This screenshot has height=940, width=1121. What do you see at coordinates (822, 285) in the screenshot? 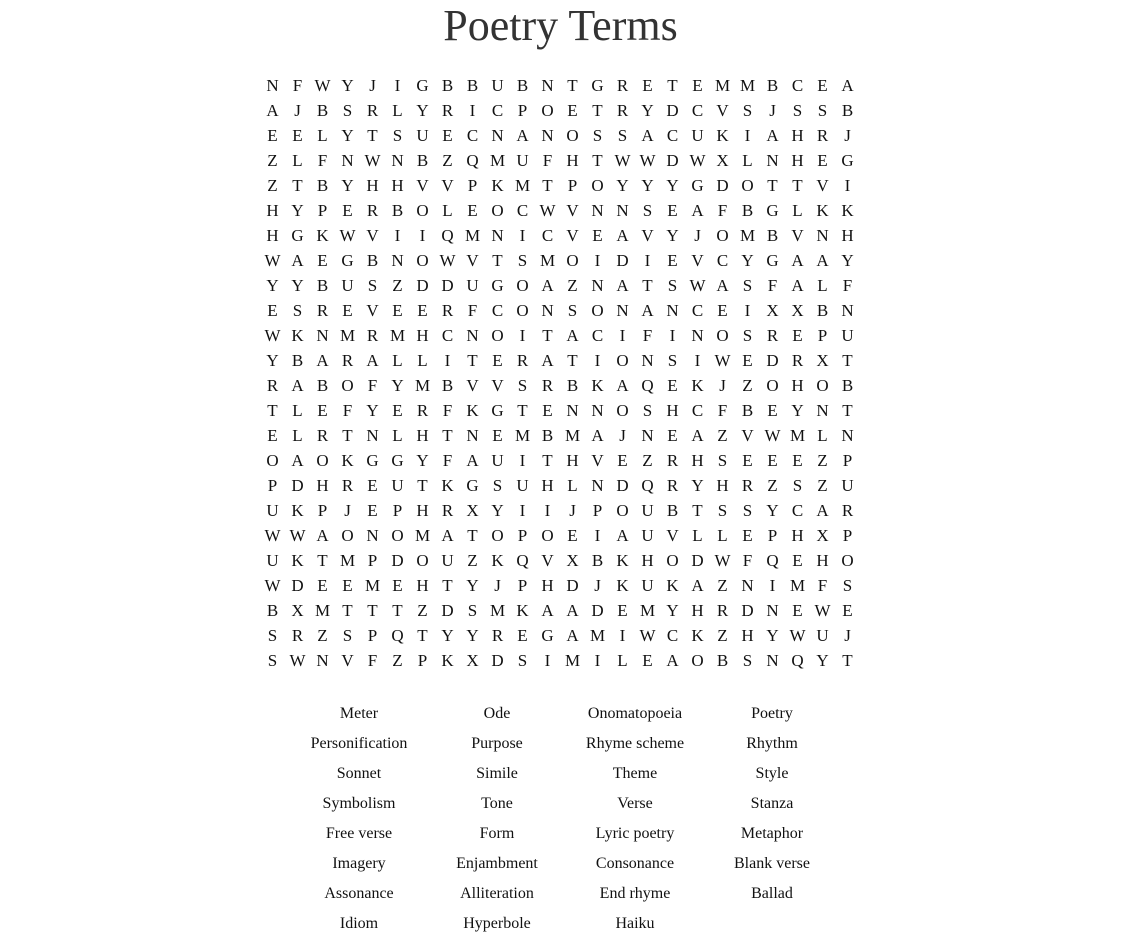
I see `grid-letter: L` at bounding box center [822, 285].